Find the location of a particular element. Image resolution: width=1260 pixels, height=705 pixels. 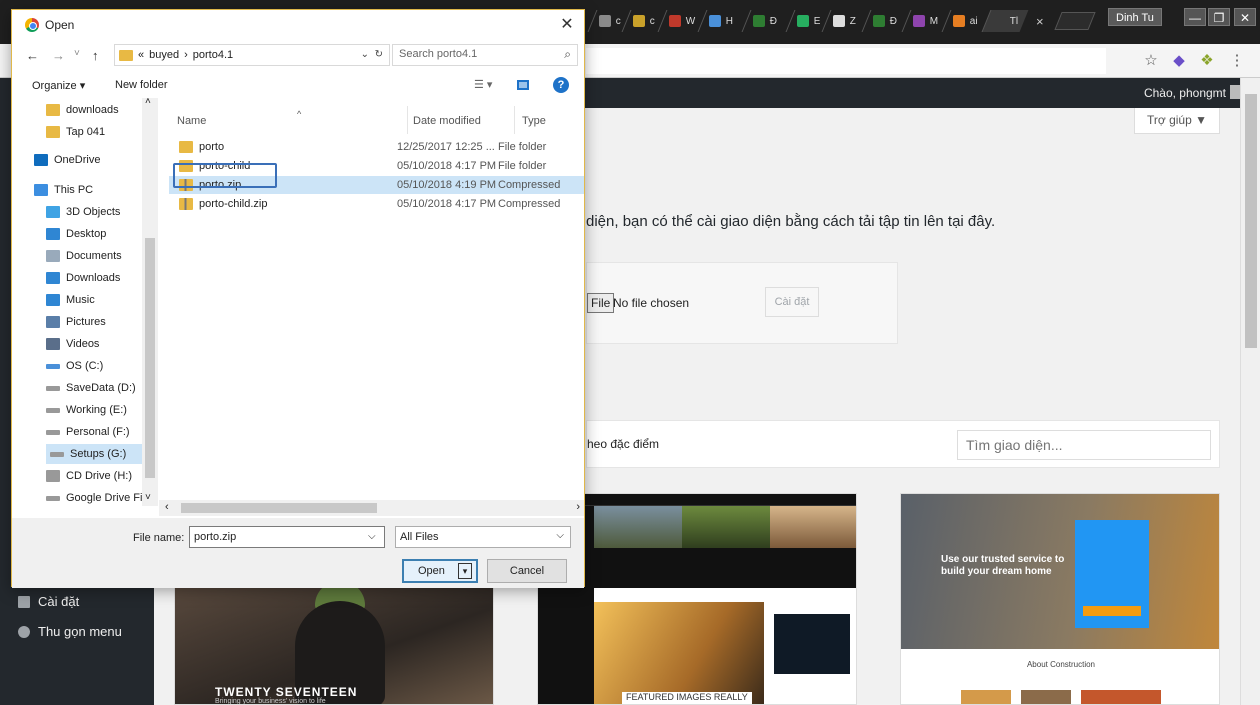

download-icon is located at coordinates (53, 278).